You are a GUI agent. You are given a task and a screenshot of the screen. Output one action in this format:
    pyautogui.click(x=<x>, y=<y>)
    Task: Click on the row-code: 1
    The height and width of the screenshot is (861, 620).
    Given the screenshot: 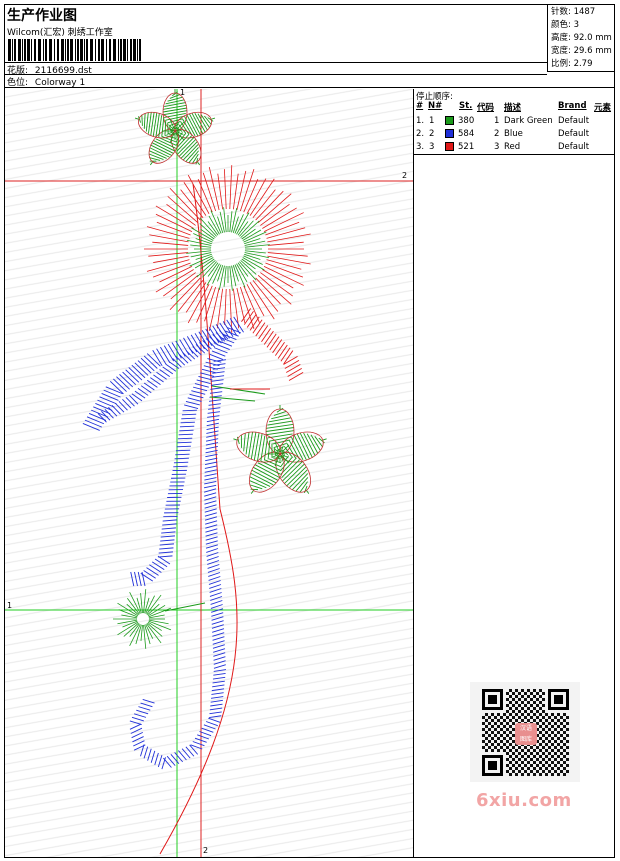 What is the action you would take?
    pyautogui.click(x=497, y=121)
    